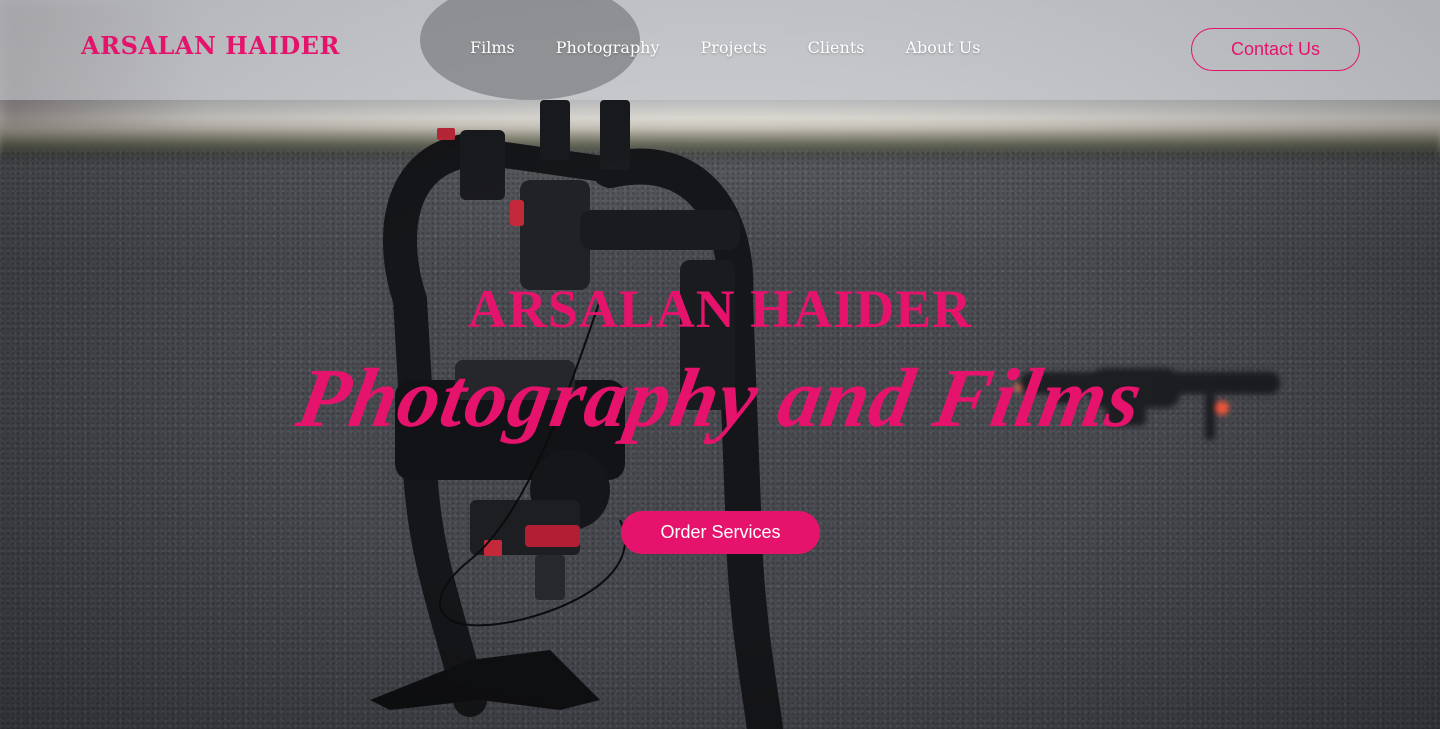 This screenshot has width=1440, height=729. Describe the element at coordinates (492, 47) in the screenshot. I see `nav-item-films: Films` at that location.